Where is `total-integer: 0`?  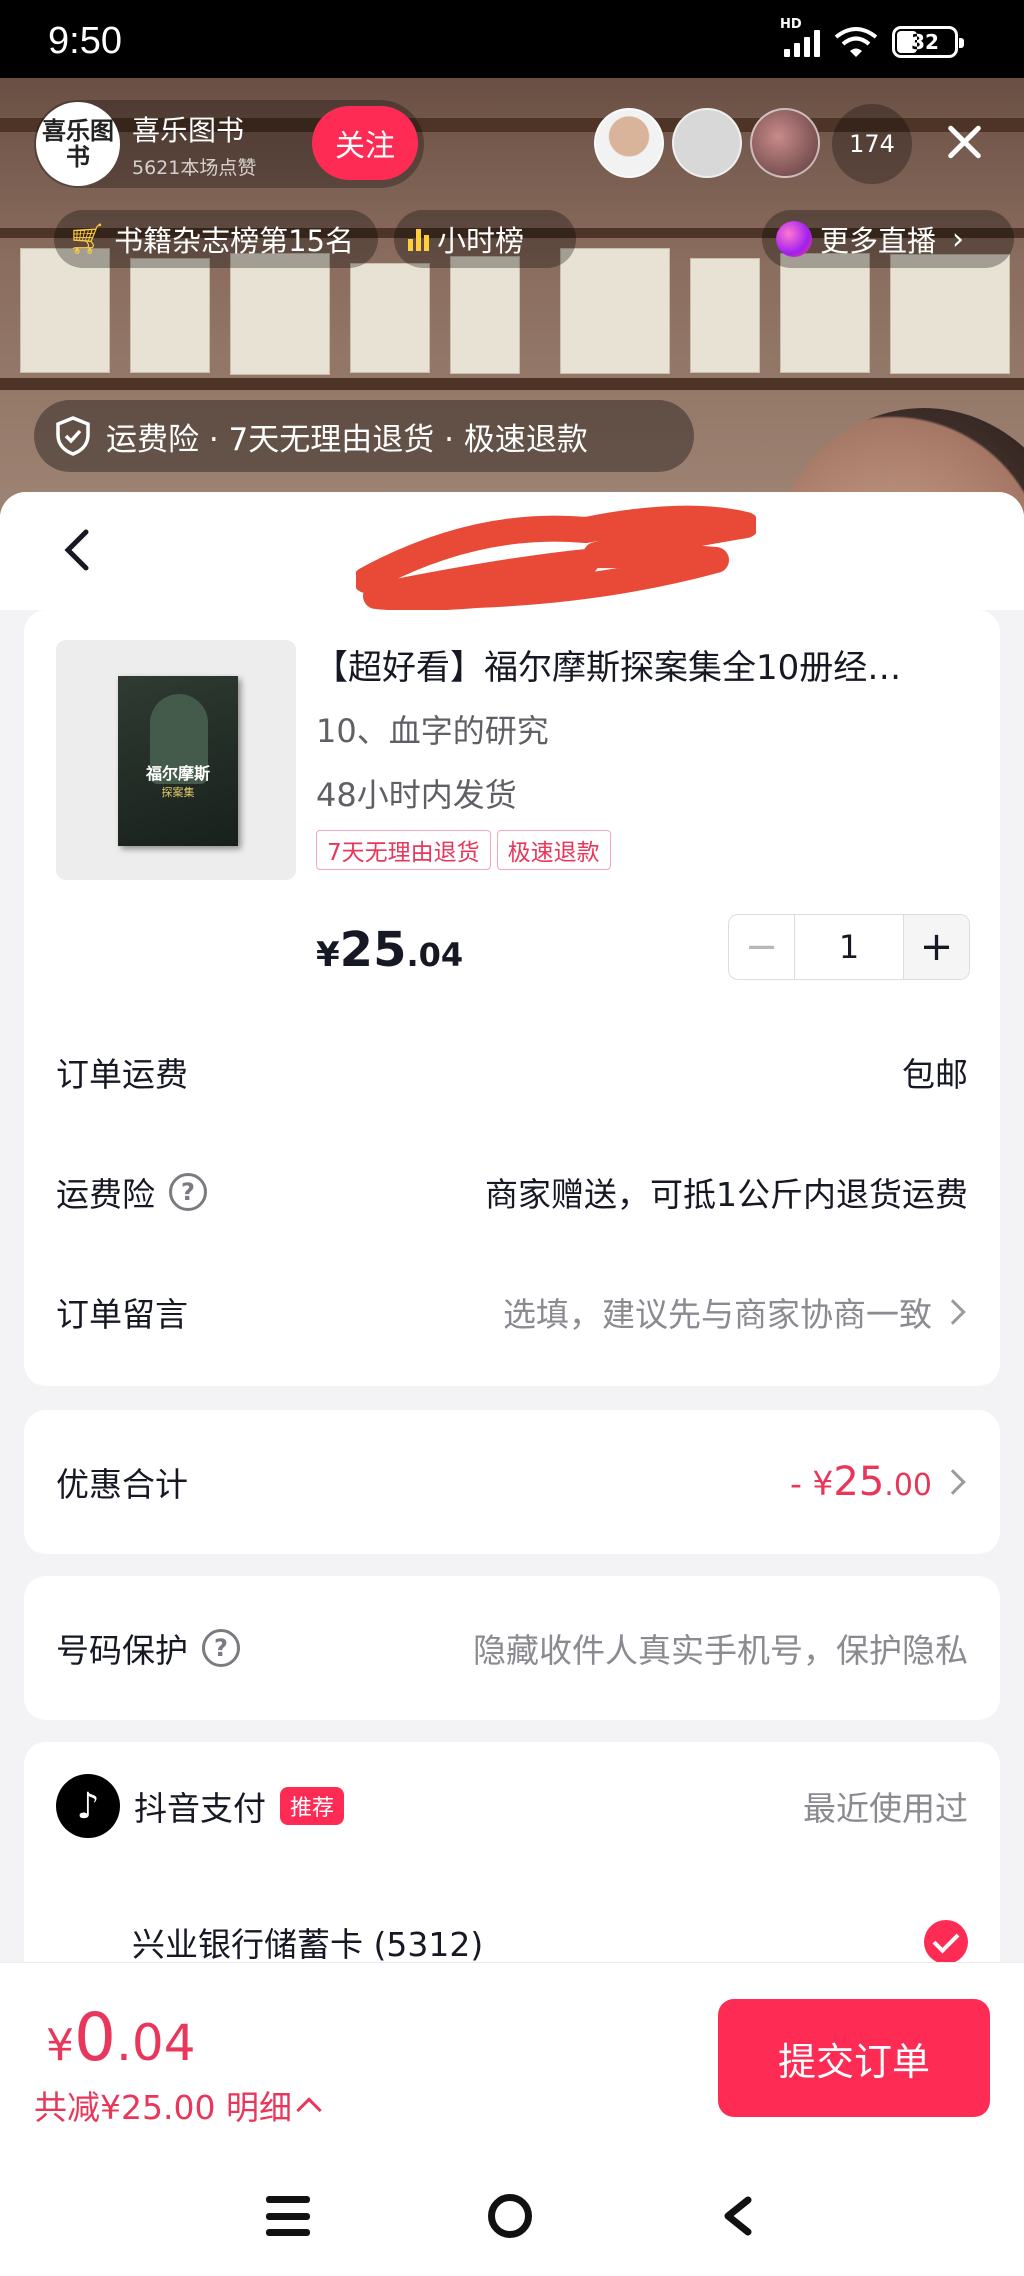 total-integer: 0 is located at coordinates (95, 2037).